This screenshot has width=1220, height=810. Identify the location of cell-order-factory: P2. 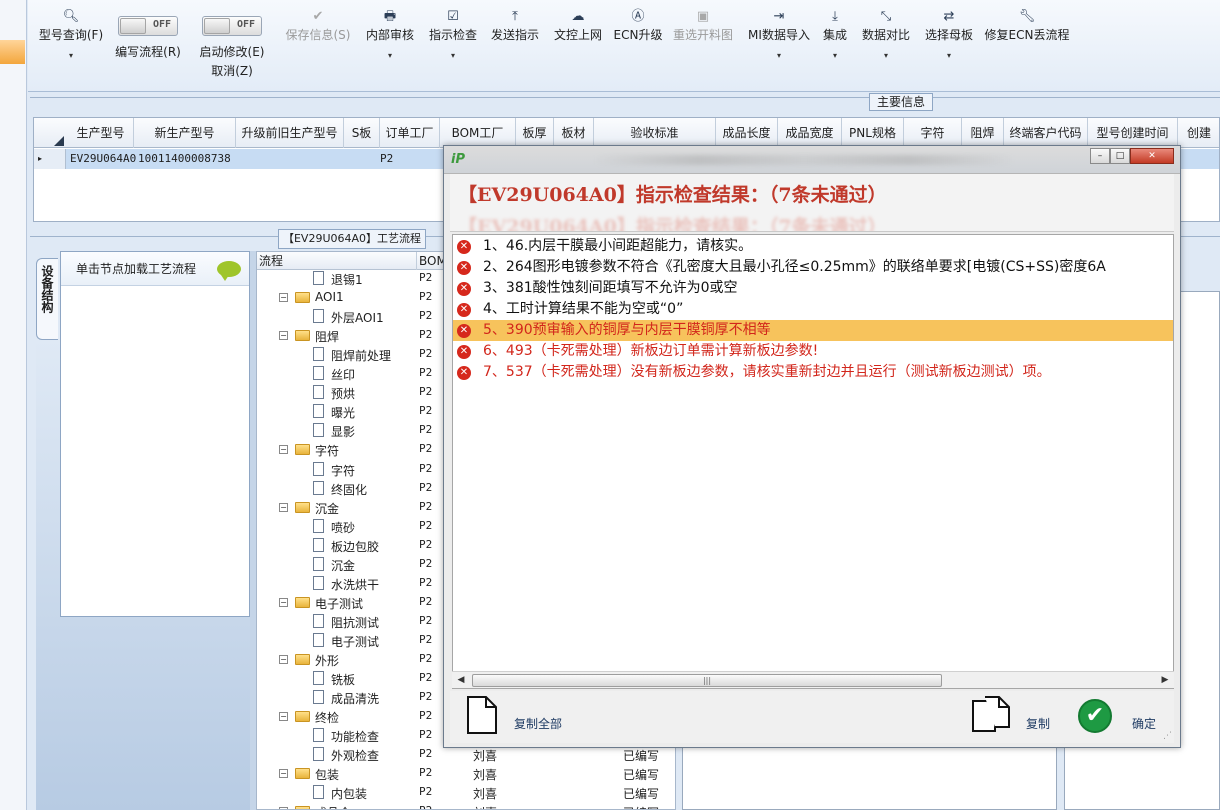
(386, 159).